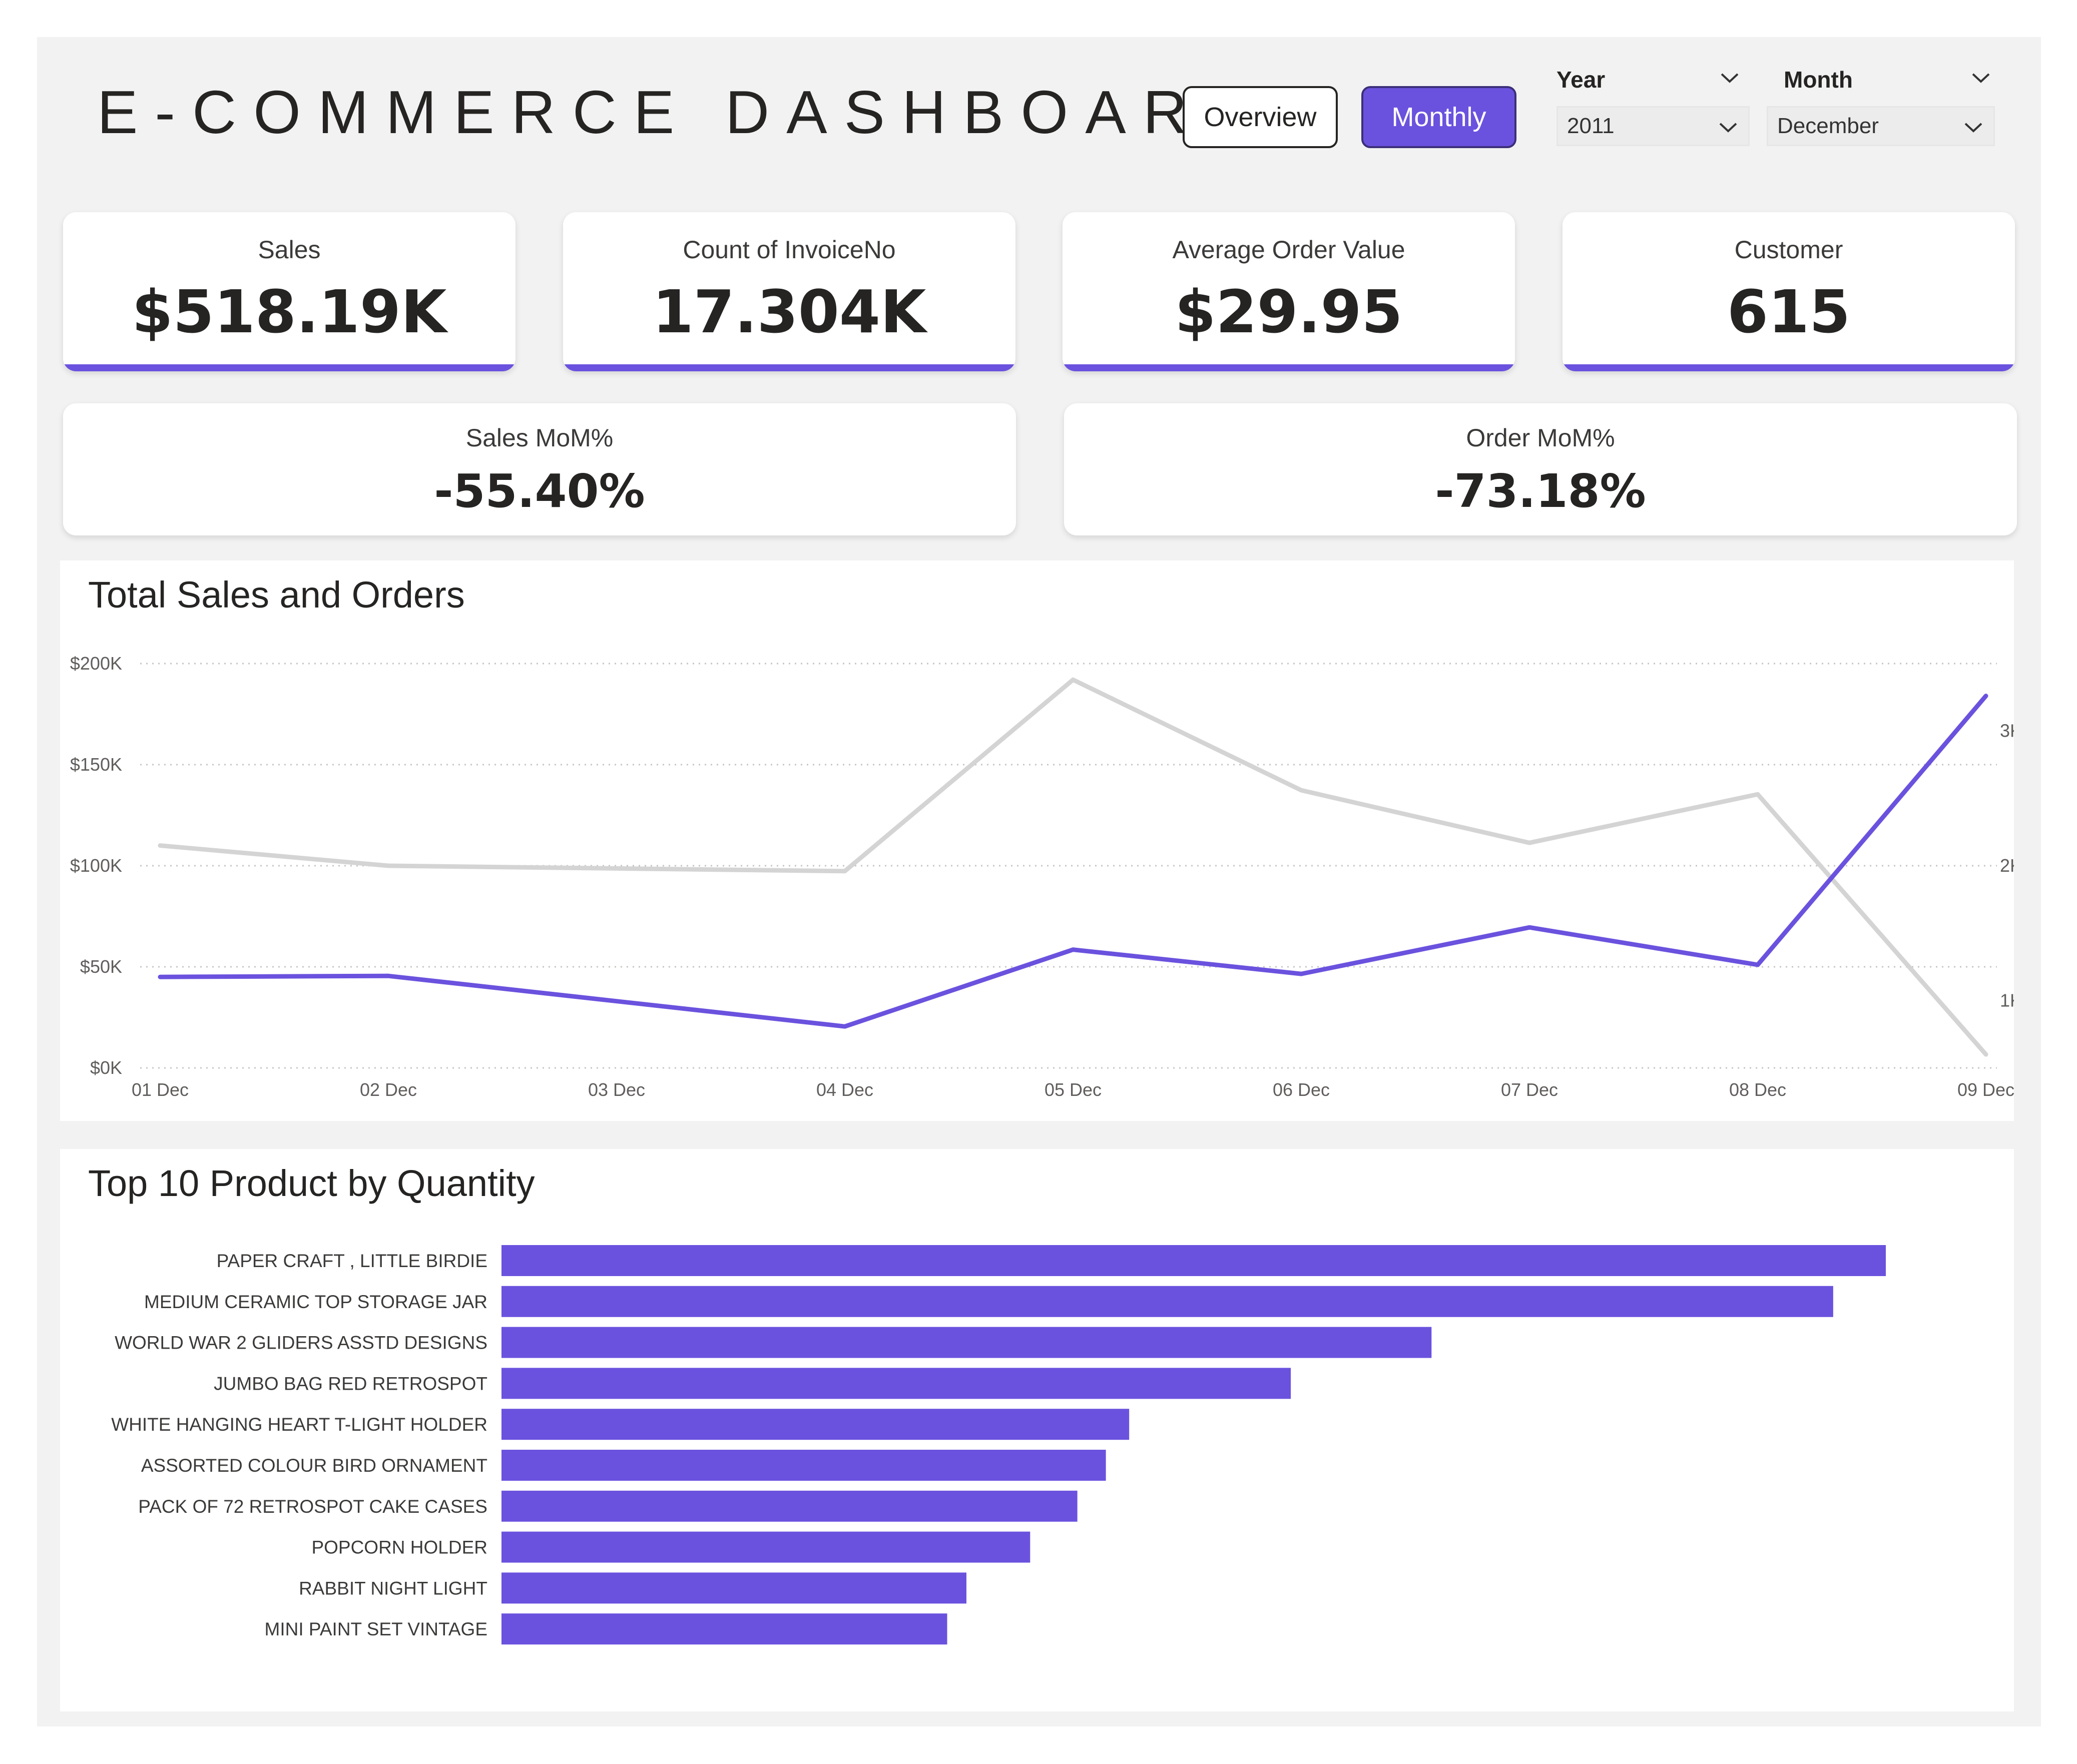  I want to click on kpi-label: Count of InvoiceNo, so click(789, 250).